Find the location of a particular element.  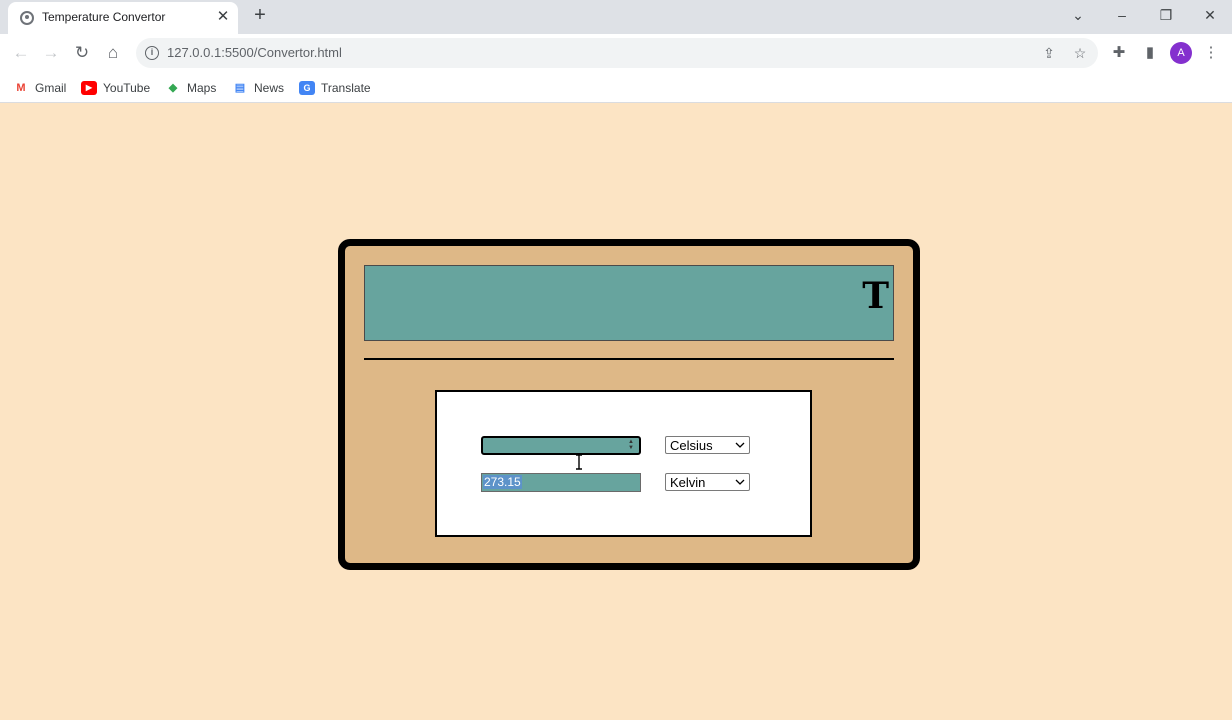

new-tab-button: + is located at coordinates (260, 16).